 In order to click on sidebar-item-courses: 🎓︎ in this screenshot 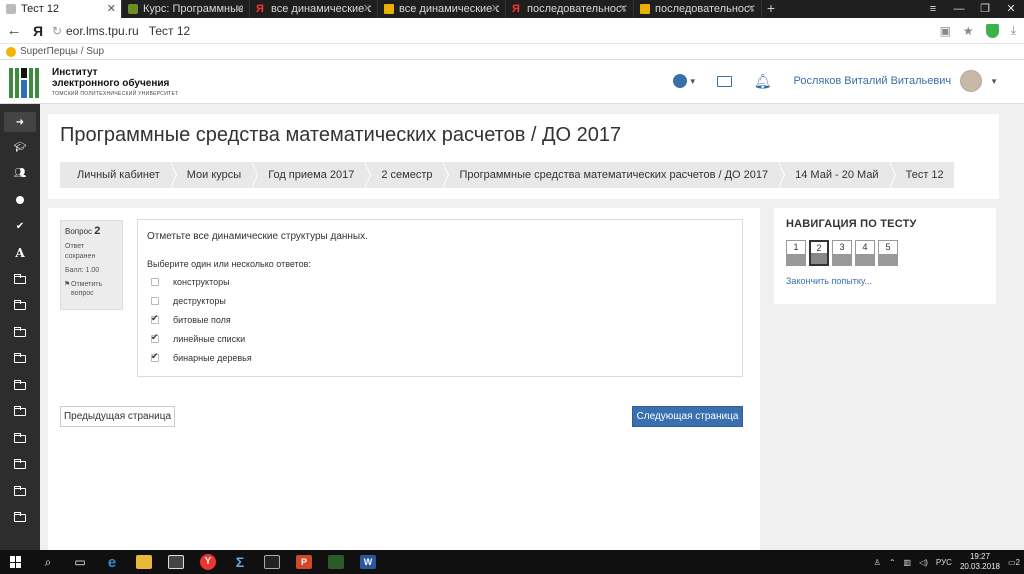, I will do `click(20, 147)`.